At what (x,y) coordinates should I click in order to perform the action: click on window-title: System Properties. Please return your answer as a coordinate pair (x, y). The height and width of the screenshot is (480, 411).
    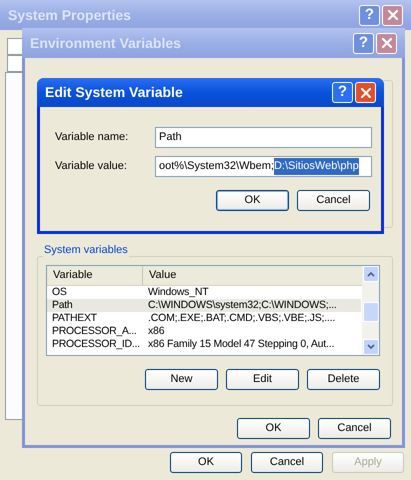
    Looking at the image, I should click on (70, 15).